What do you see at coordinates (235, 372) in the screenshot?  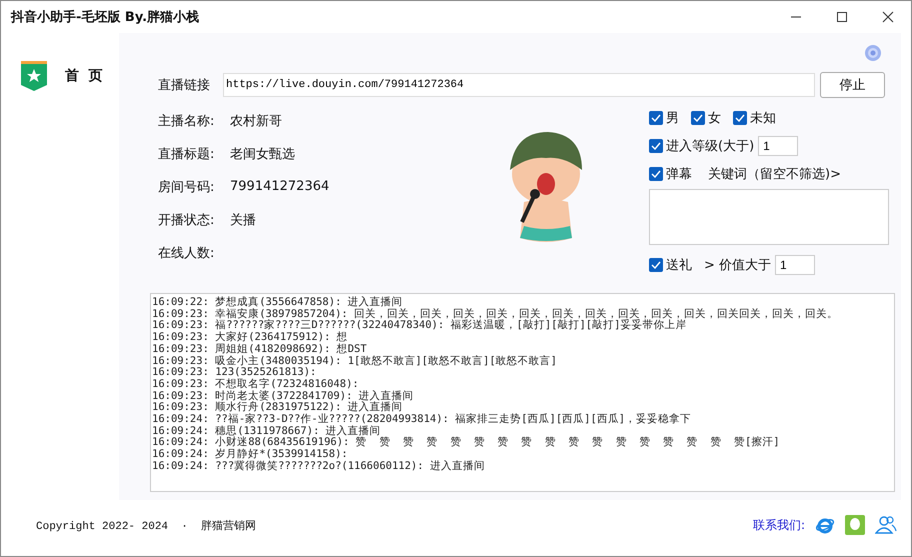 I see `log-line: 16:09:23: 123(3525261813):` at bounding box center [235, 372].